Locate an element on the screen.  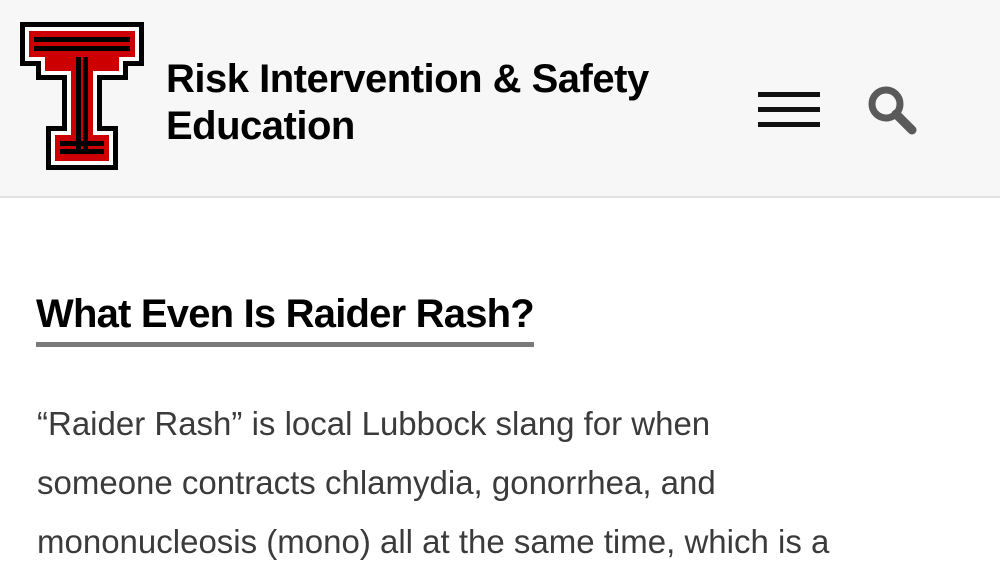
site-title-line-2: Education is located at coordinates (260, 126).